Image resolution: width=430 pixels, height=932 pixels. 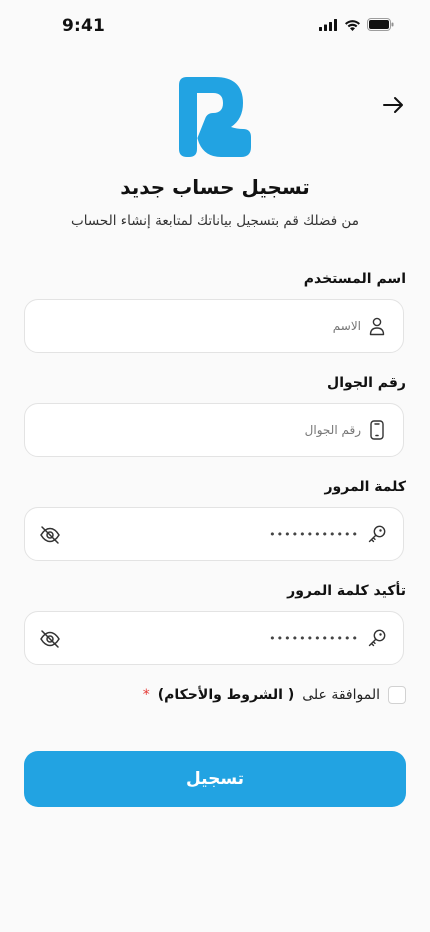 What do you see at coordinates (365, 487) in the screenshot?
I see `password-label: كلمة المرور` at bounding box center [365, 487].